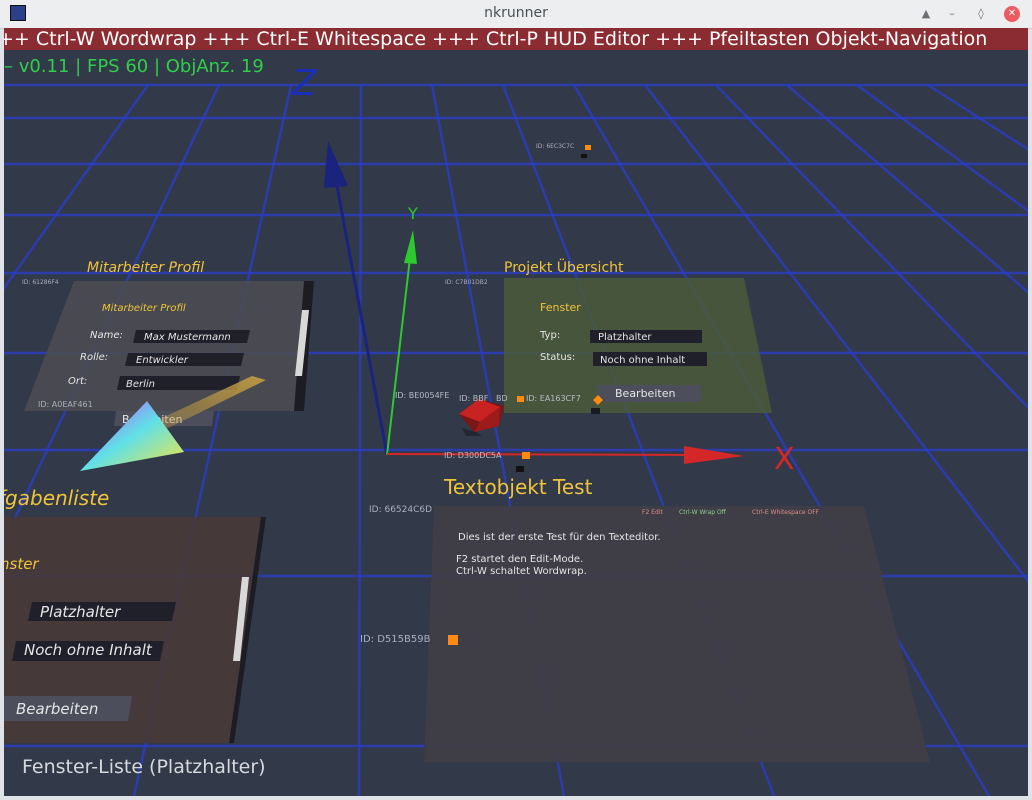 This screenshot has width=1032, height=800. Describe the element at coordinates (625, 337) in the screenshot. I see `type-value: Platzhalter` at that location.